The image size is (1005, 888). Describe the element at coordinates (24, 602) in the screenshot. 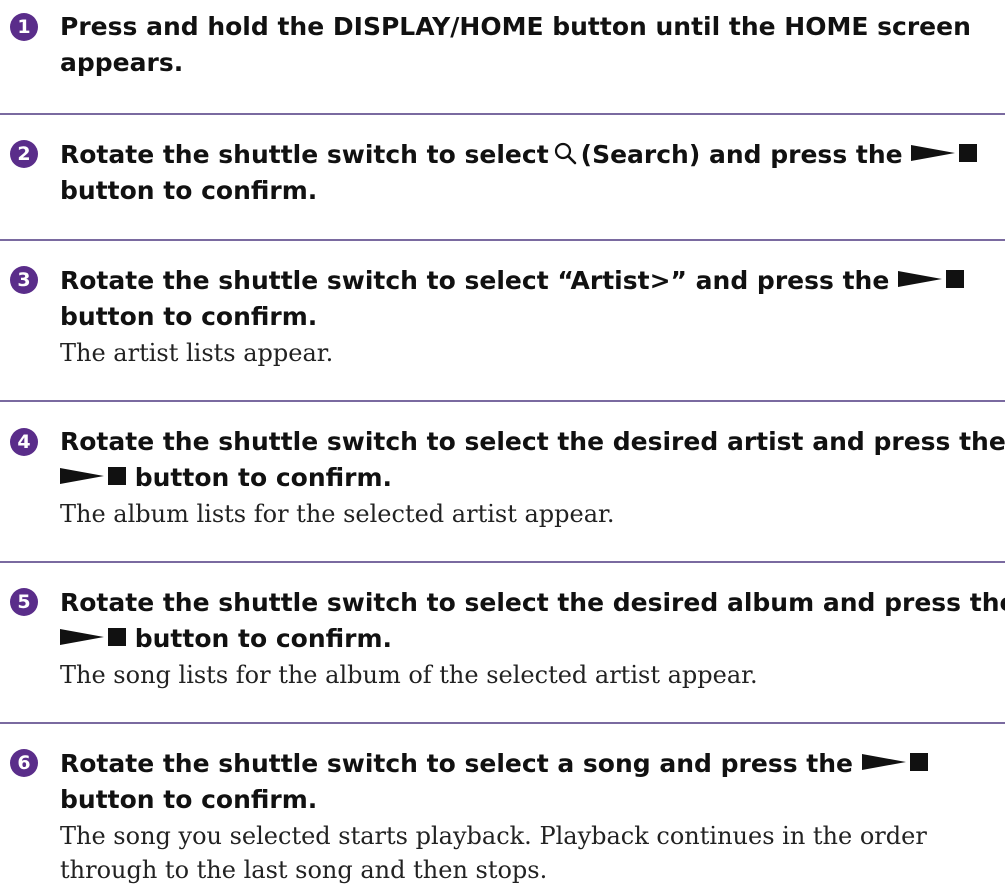

I see `step-number-5: 5` at that location.